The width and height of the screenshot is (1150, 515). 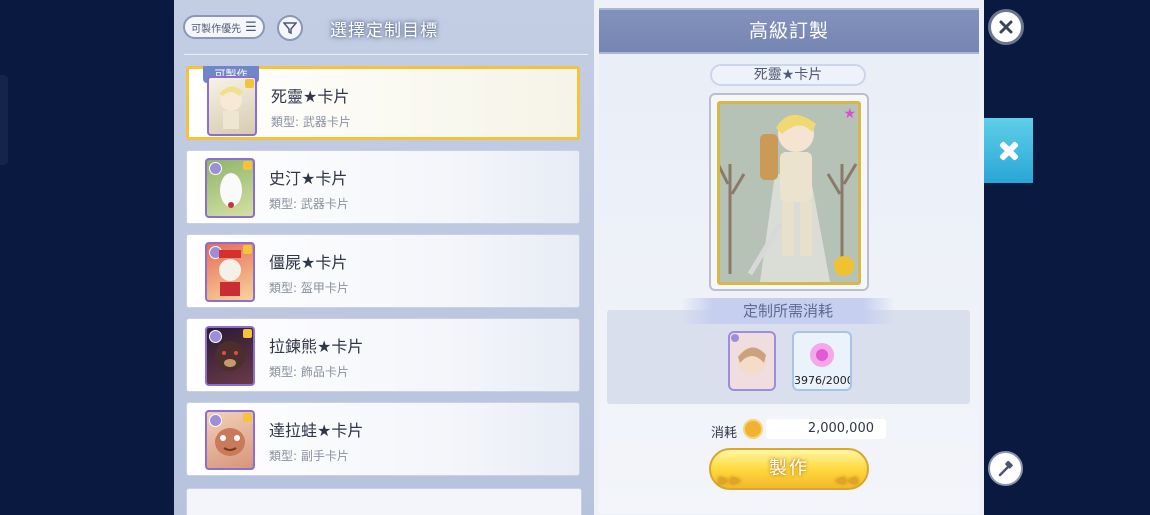 I want to click on close-button, so click(x=1006, y=27).